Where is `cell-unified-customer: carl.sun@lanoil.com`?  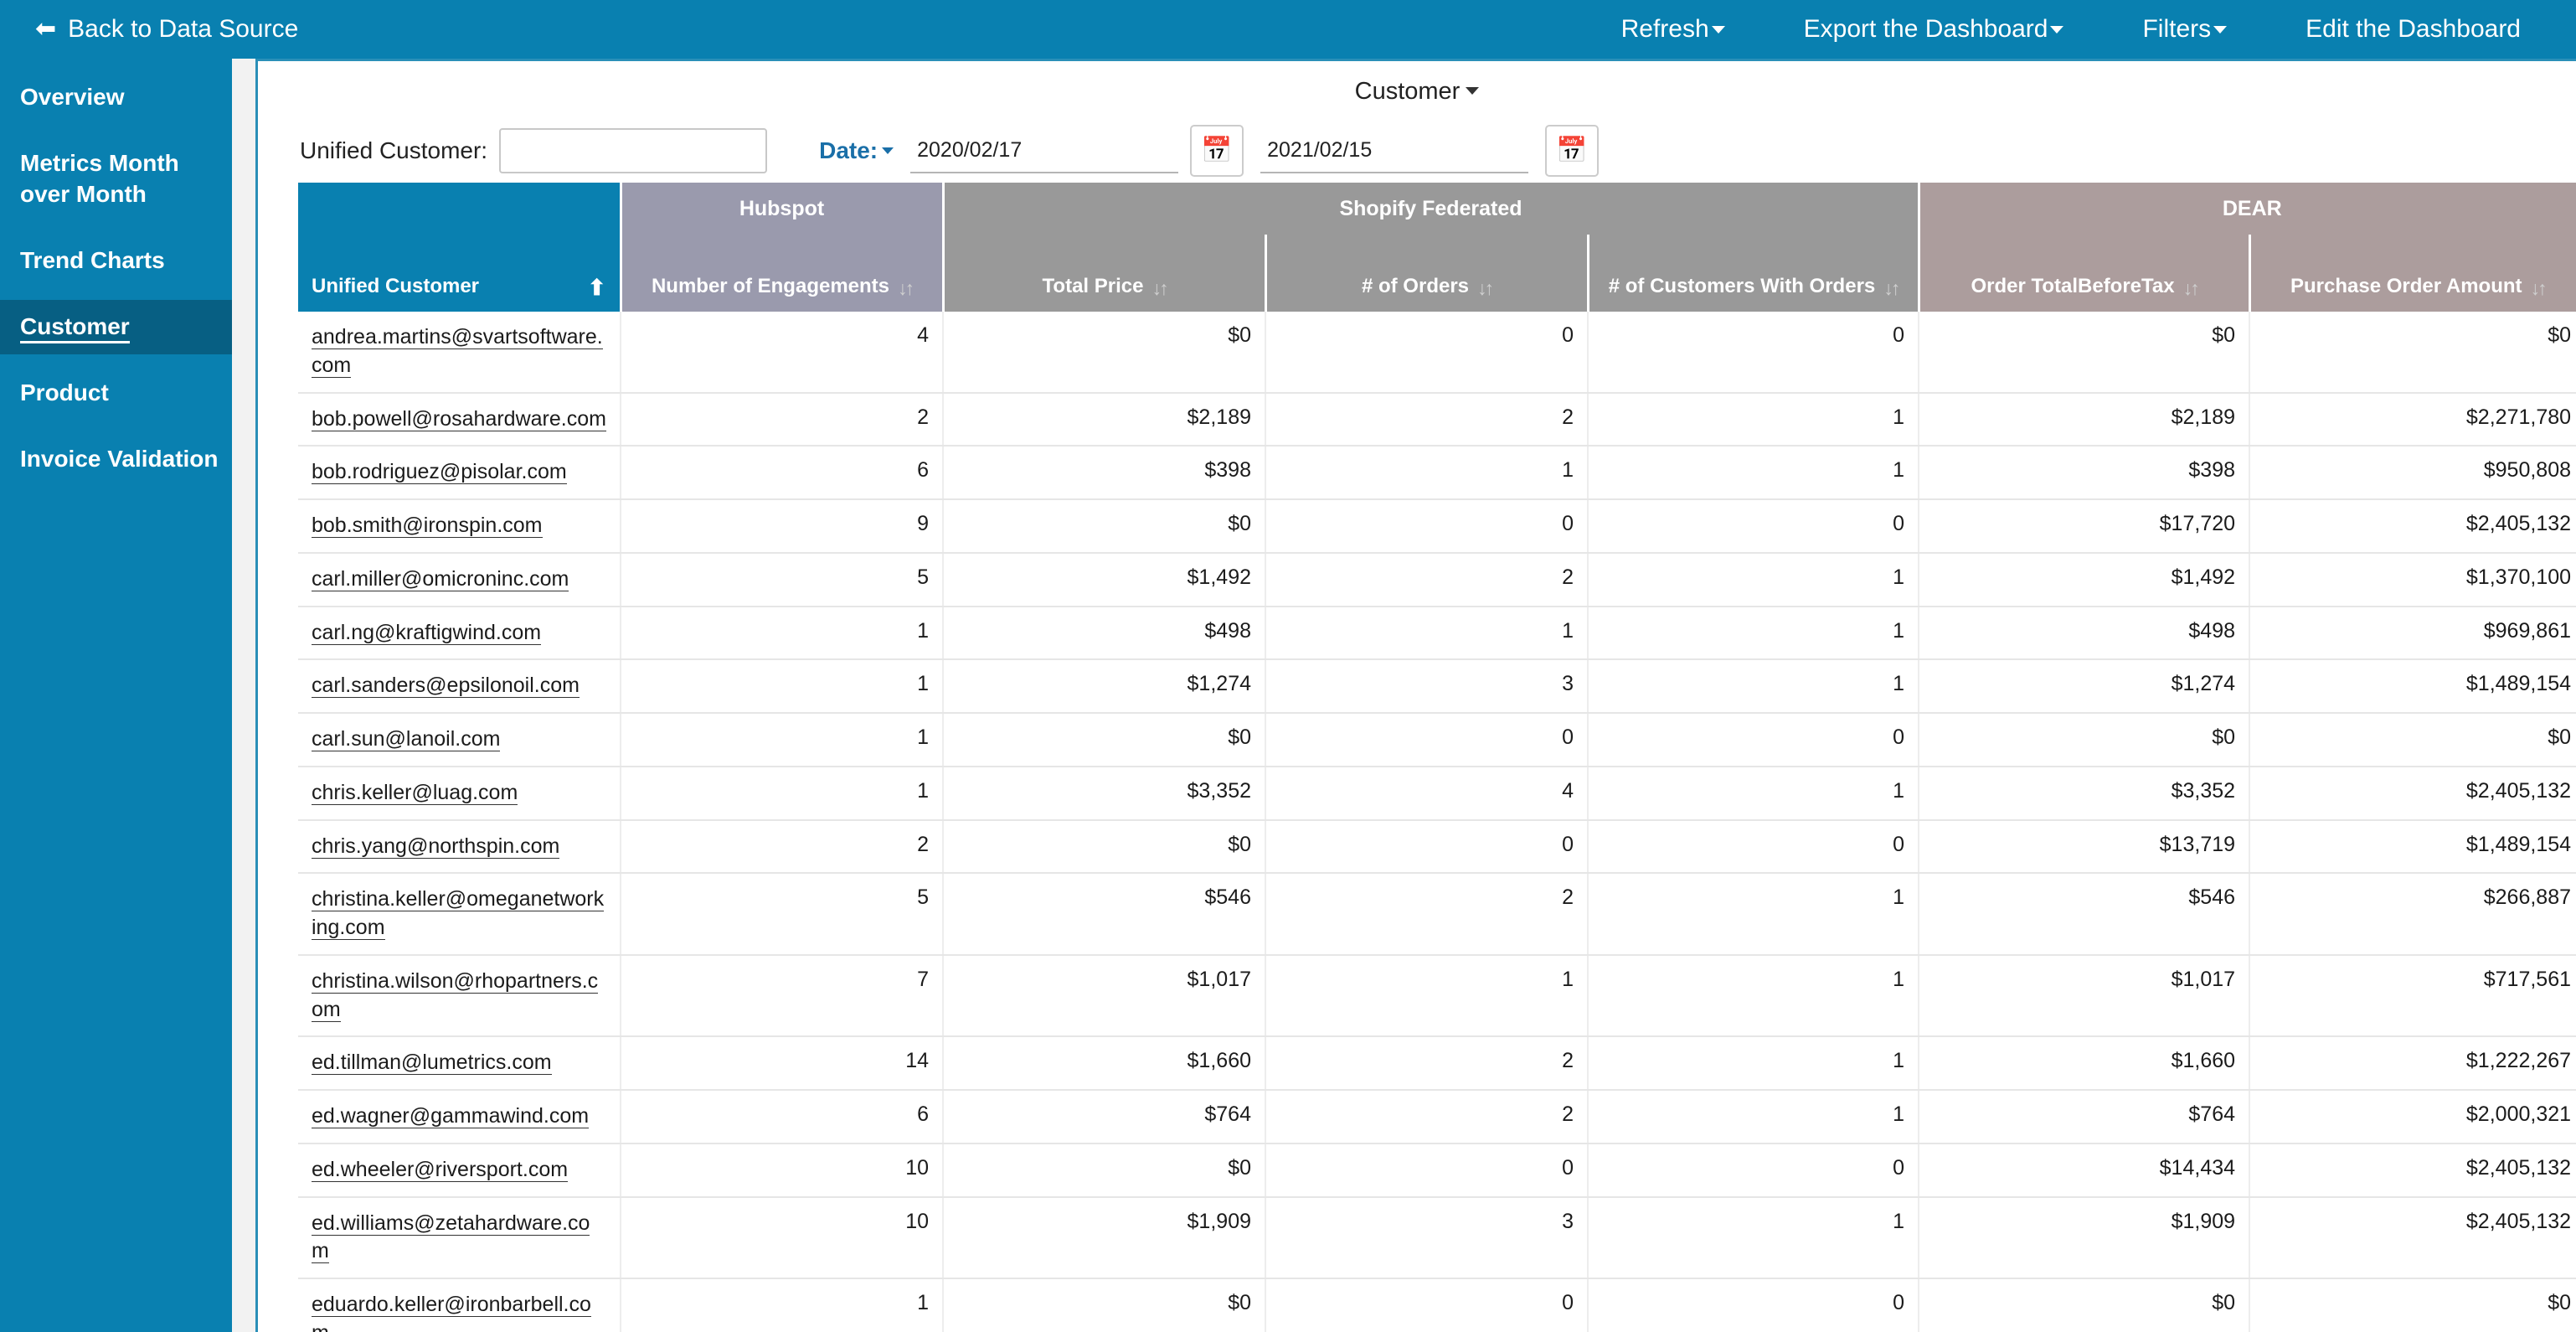 cell-unified-customer: carl.sun@lanoil.com is located at coordinates (459, 740).